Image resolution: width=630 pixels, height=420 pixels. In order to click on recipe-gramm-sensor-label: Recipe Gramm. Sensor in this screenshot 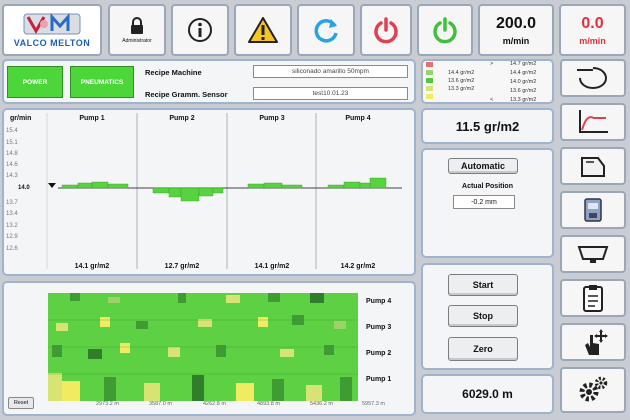, I will do `click(186, 94)`.